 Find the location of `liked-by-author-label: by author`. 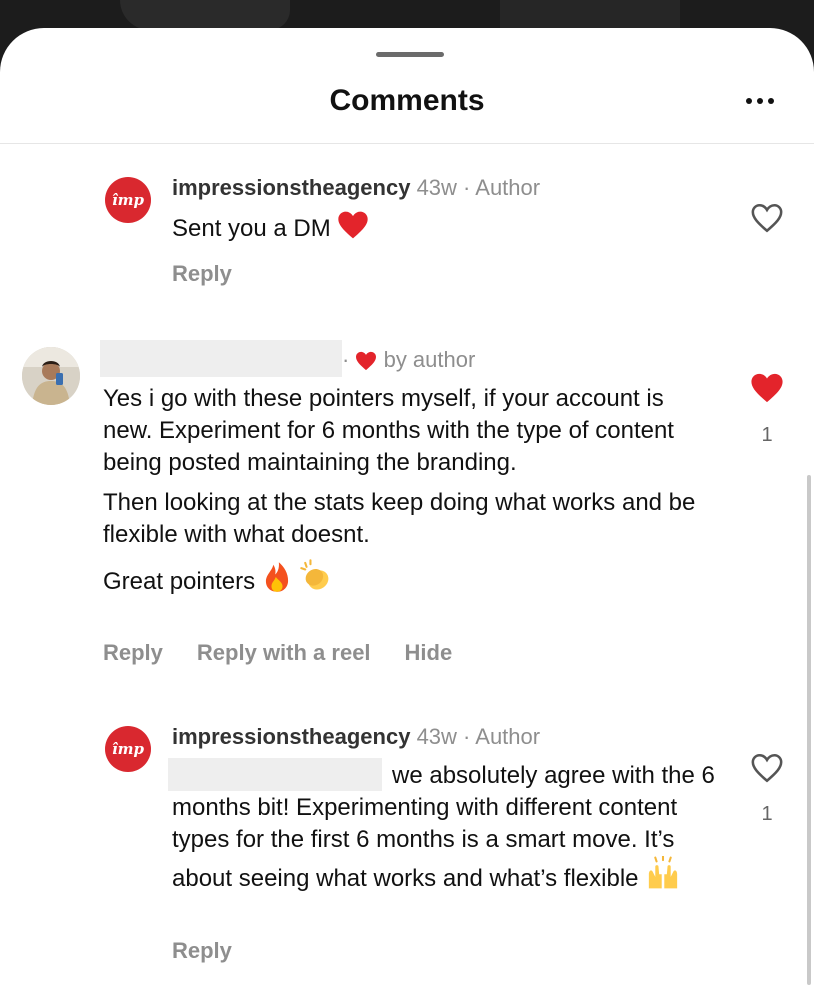

liked-by-author-label: by author is located at coordinates (429, 359).